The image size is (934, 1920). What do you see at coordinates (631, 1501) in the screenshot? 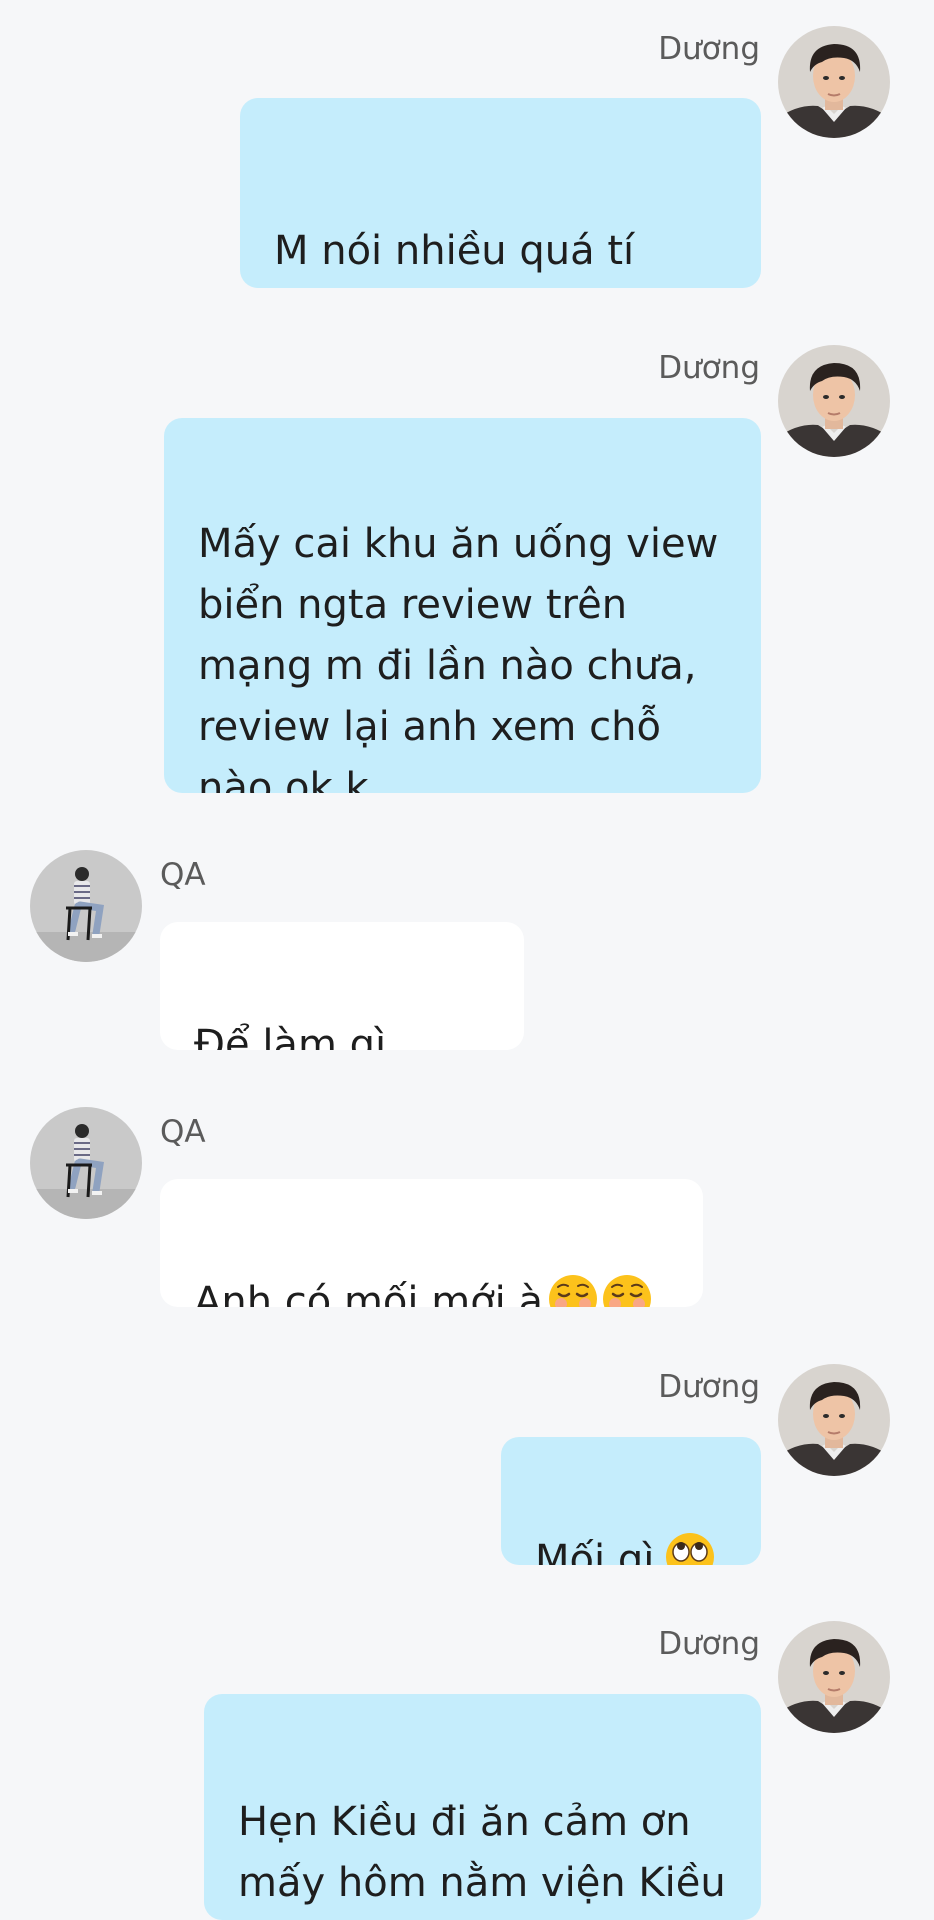
I see `message-bubble: Mối gì` at bounding box center [631, 1501].